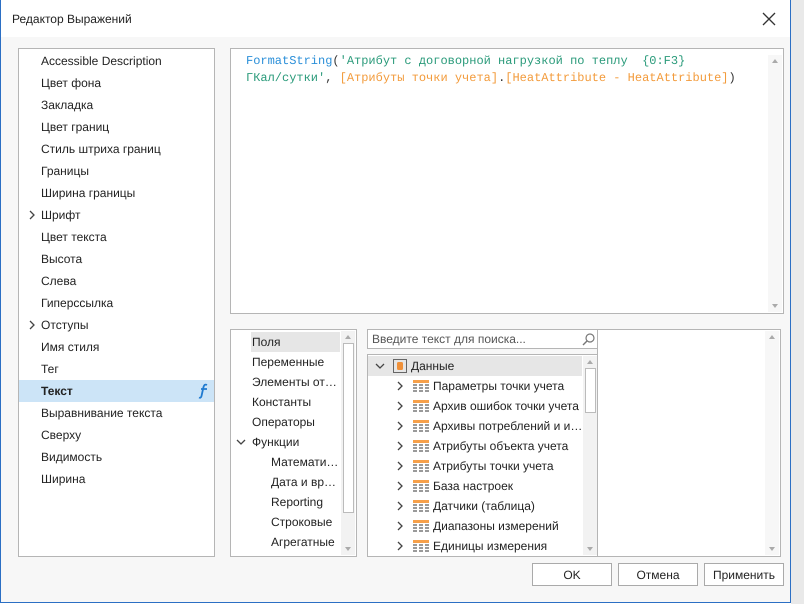 The image size is (804, 604). What do you see at coordinates (658, 574) in the screenshot?
I see `dialog-button: Отмена` at bounding box center [658, 574].